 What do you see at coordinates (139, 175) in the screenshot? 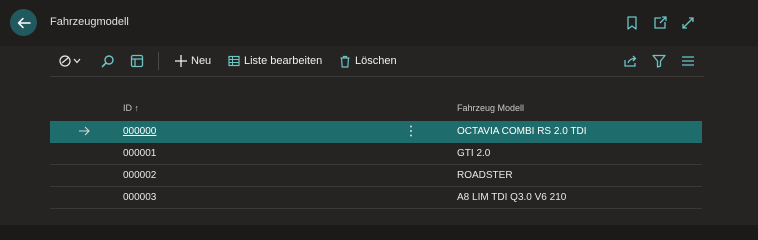
I see `cell-id: 000002` at bounding box center [139, 175].